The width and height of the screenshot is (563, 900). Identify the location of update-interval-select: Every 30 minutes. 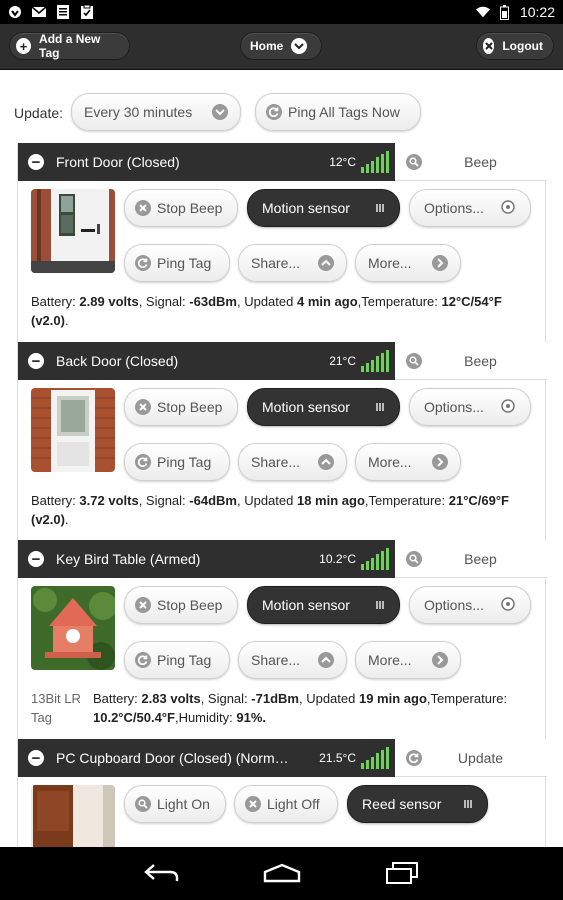
(156, 112).